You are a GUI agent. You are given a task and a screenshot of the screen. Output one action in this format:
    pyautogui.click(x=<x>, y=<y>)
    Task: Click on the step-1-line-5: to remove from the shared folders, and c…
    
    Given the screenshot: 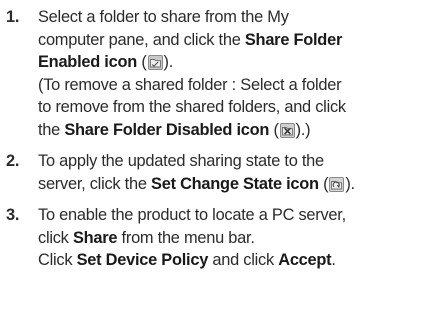 What is the action you would take?
    pyautogui.click(x=192, y=107)
    